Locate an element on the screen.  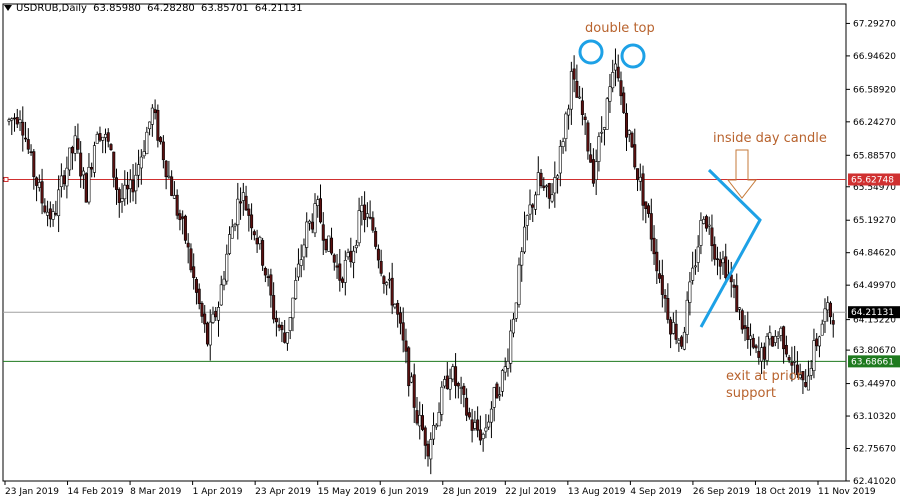
double-top-circle-left is located at coordinates (591, 52).